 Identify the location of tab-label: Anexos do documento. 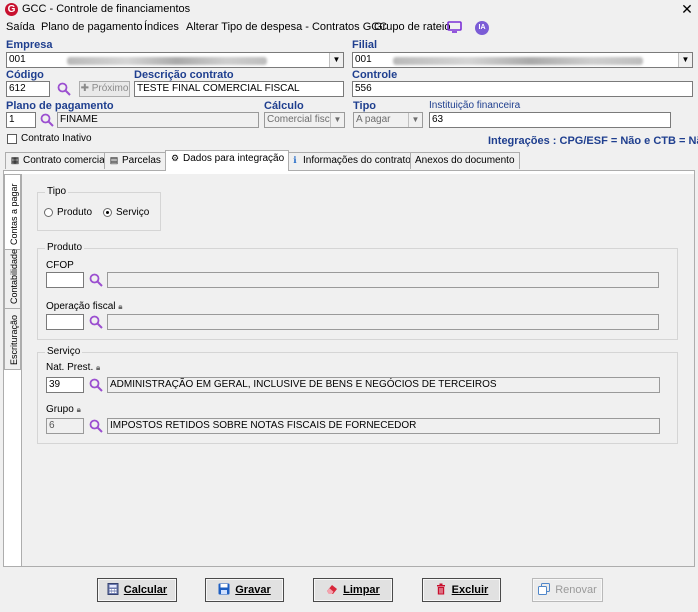
(465, 160).